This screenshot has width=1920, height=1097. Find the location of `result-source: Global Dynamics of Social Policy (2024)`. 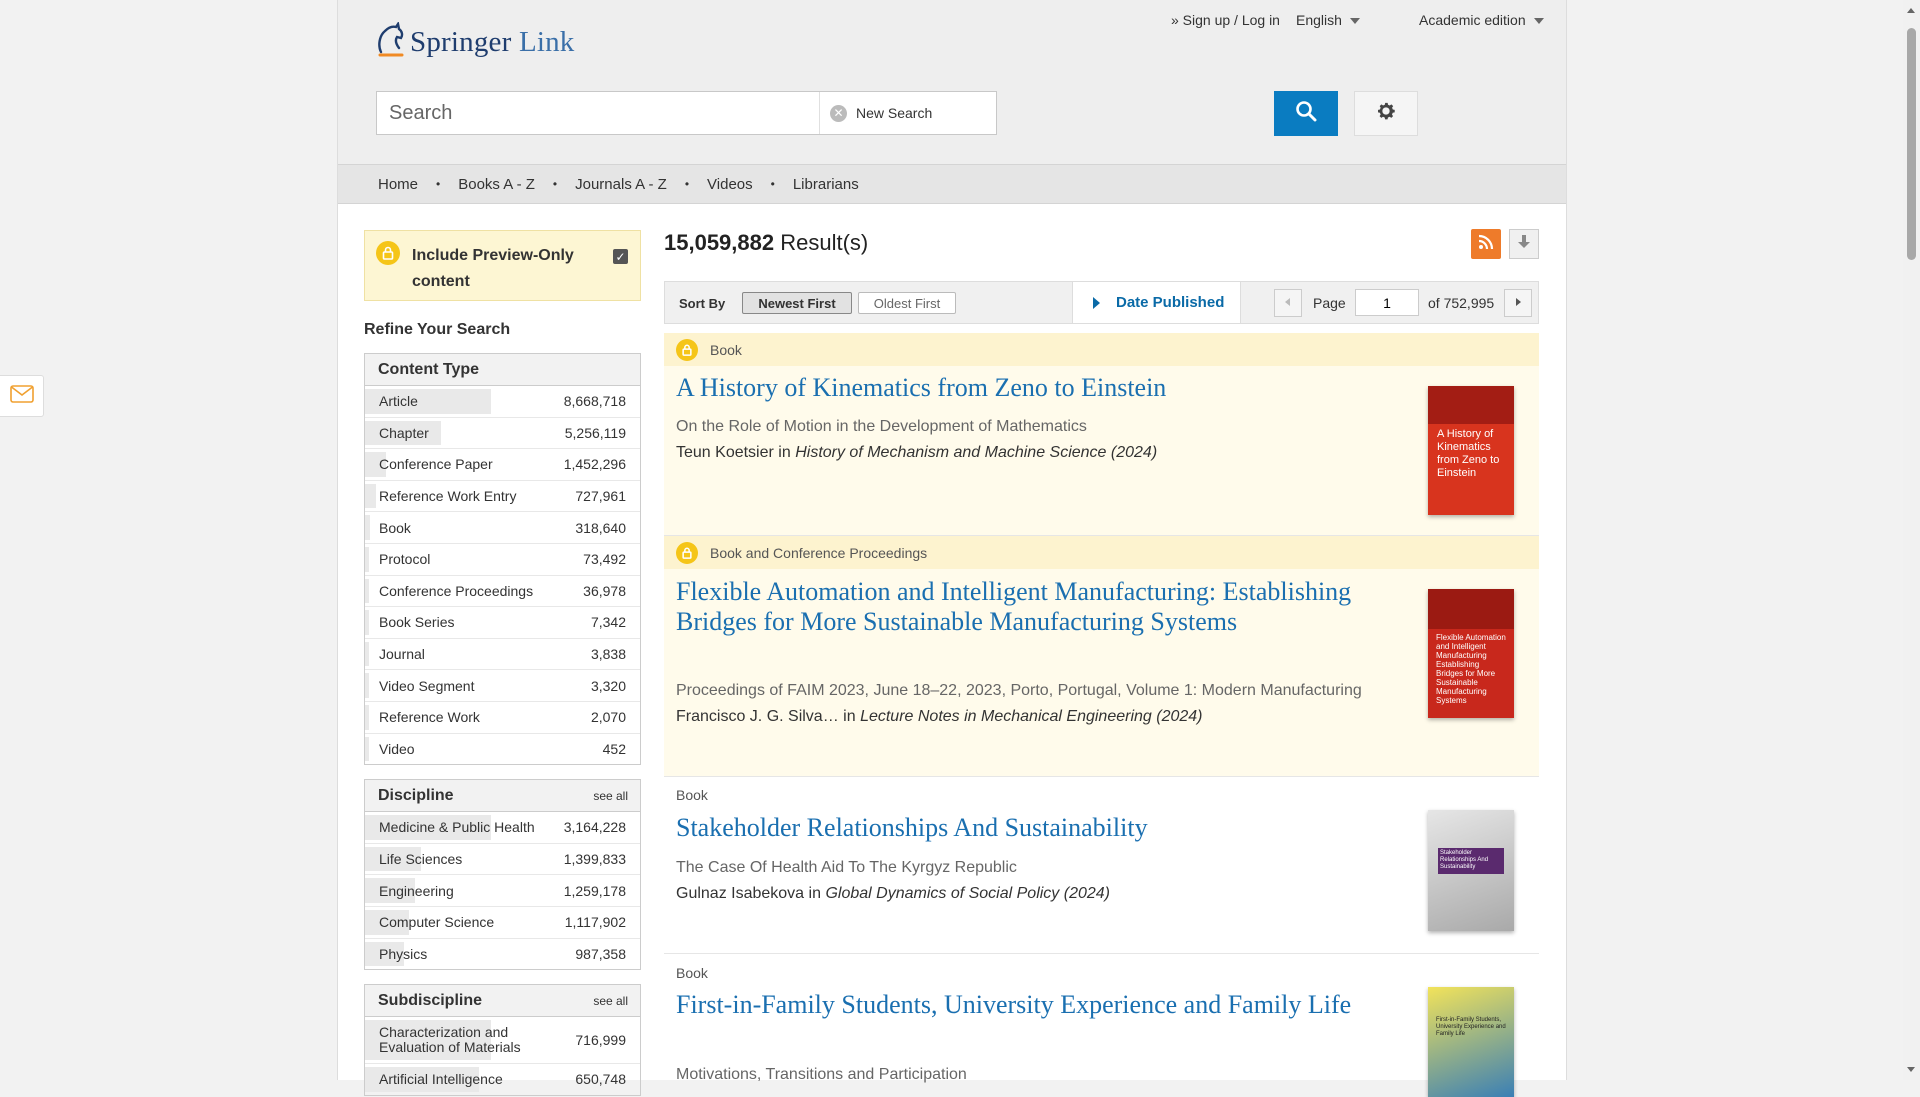

result-source: Global Dynamics of Social Policy (2024) is located at coordinates (967, 893).